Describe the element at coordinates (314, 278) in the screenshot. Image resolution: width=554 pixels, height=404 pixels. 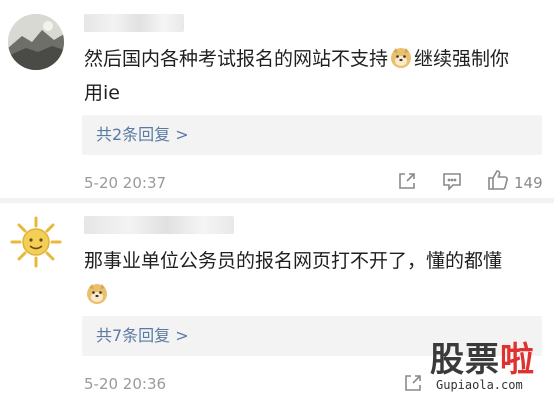
I see `comment-text: 那事业单位公务员的报名网页打不开了，懂的都懂` at that location.